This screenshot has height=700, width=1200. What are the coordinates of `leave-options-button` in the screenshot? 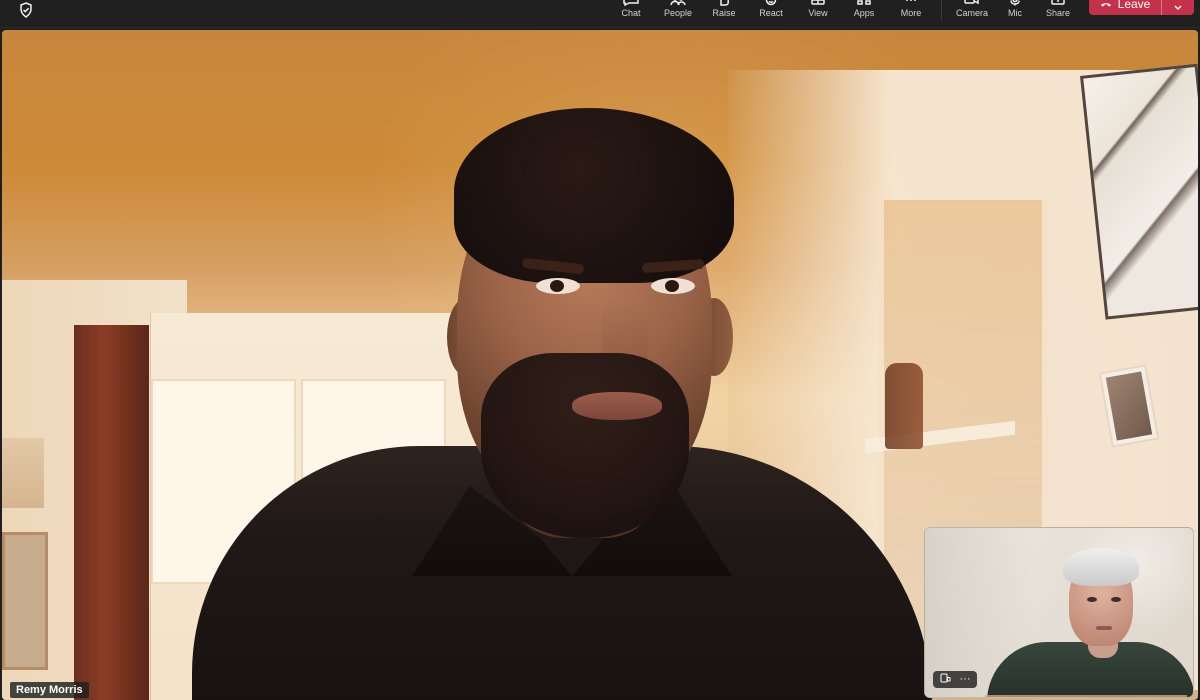 It's located at (1177, 7).